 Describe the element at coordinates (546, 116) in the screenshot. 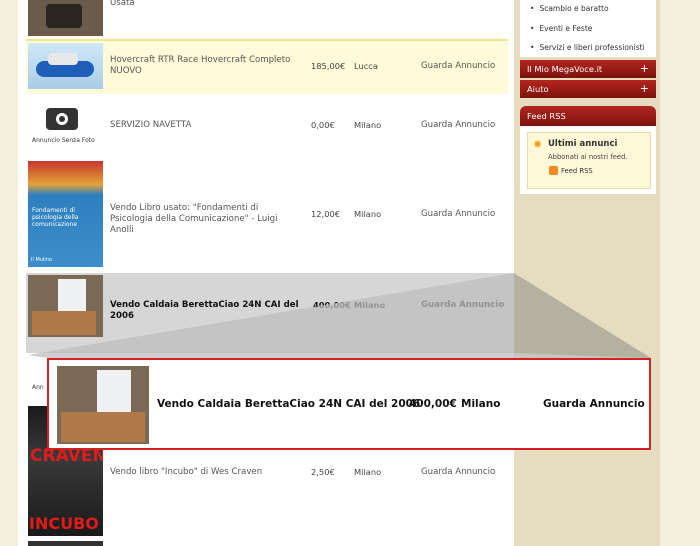

I see `feed-header-label: Feed RSS` at that location.